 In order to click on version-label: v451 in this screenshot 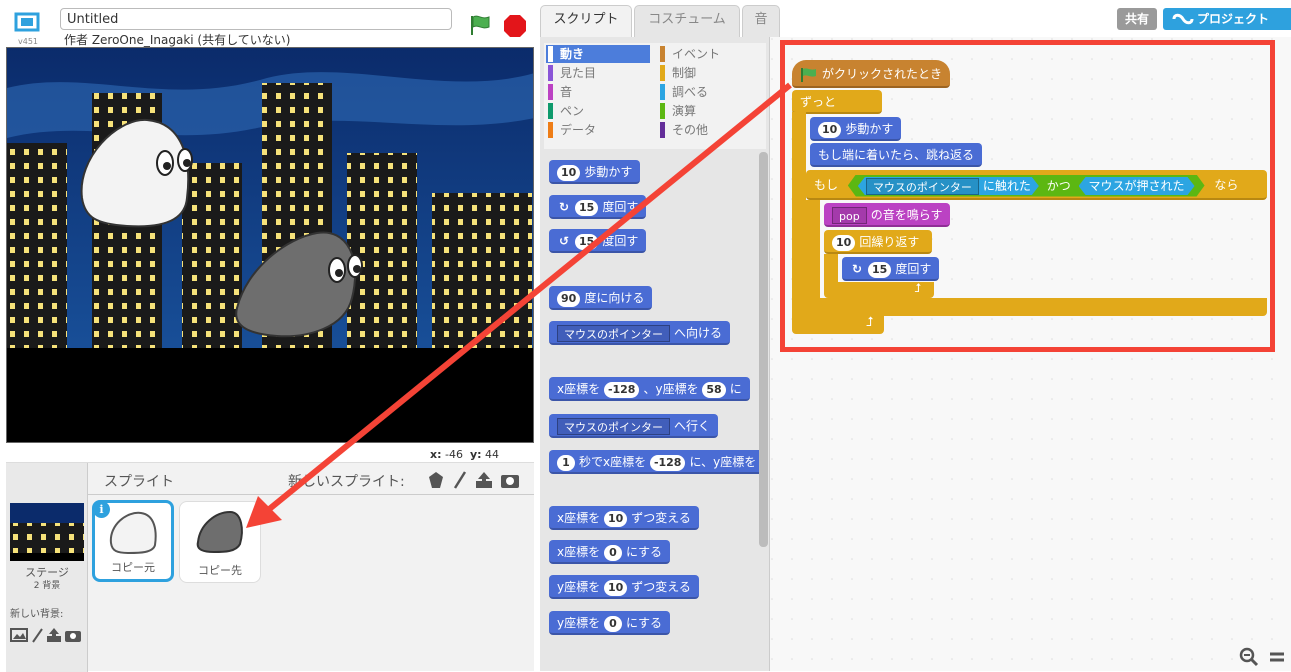, I will do `click(28, 41)`.